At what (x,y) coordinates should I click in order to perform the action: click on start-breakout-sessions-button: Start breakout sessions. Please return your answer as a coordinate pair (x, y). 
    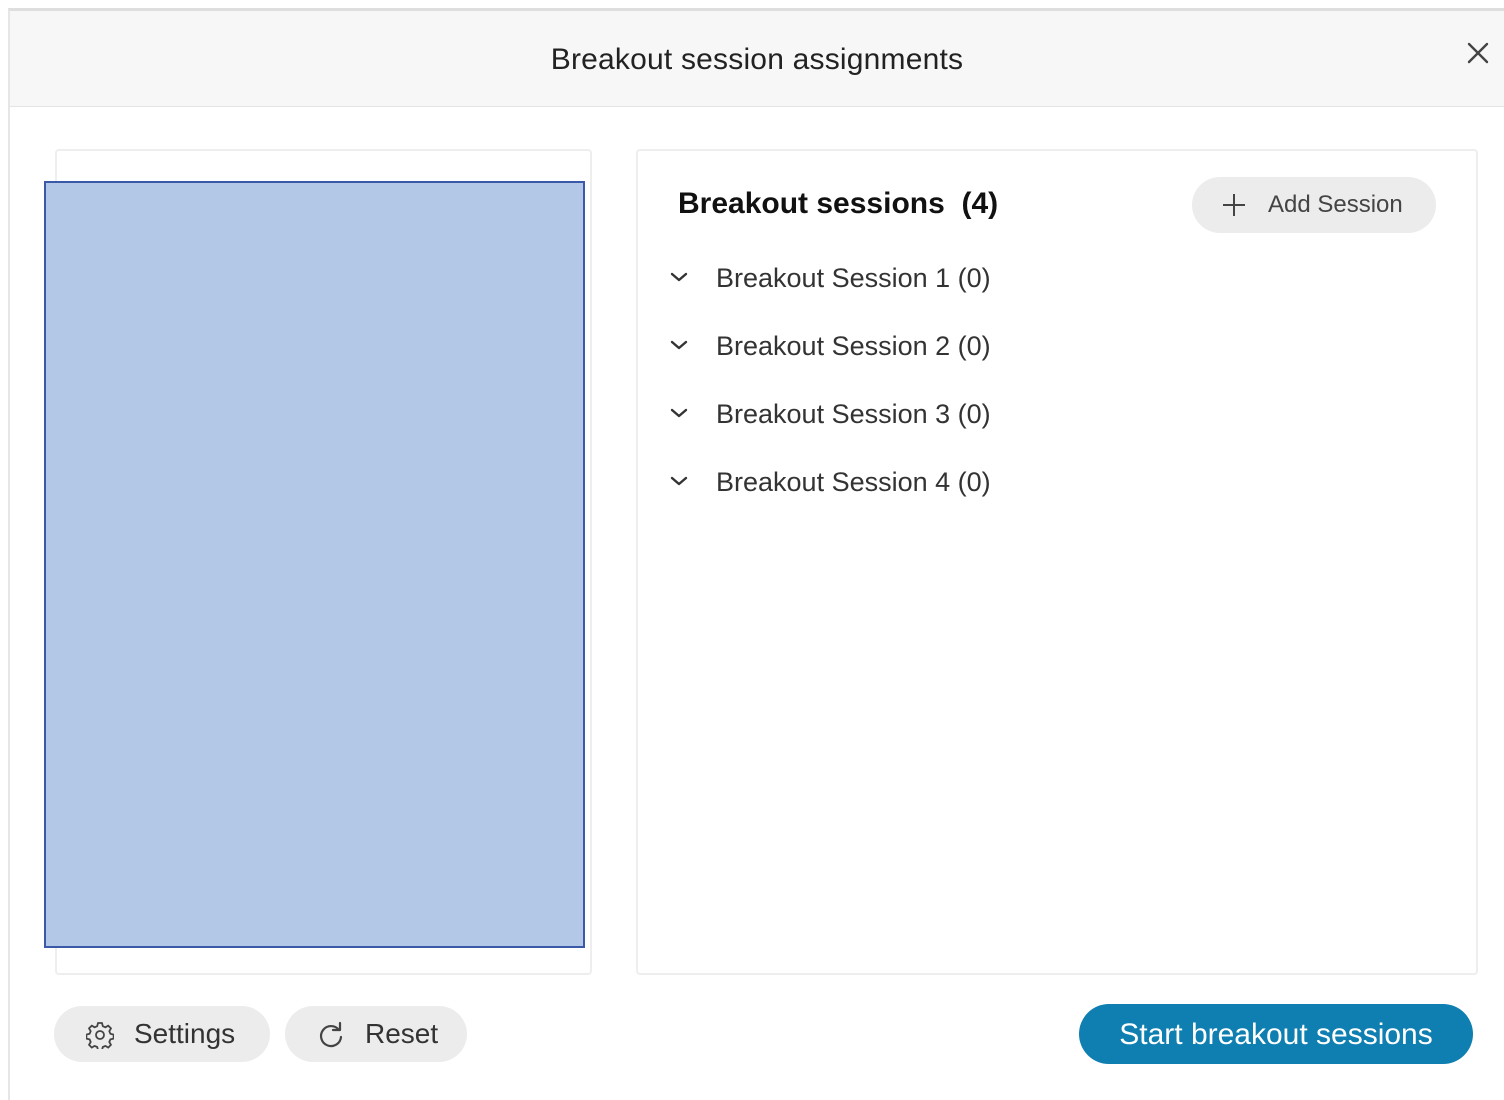
    Looking at the image, I should click on (1276, 1034).